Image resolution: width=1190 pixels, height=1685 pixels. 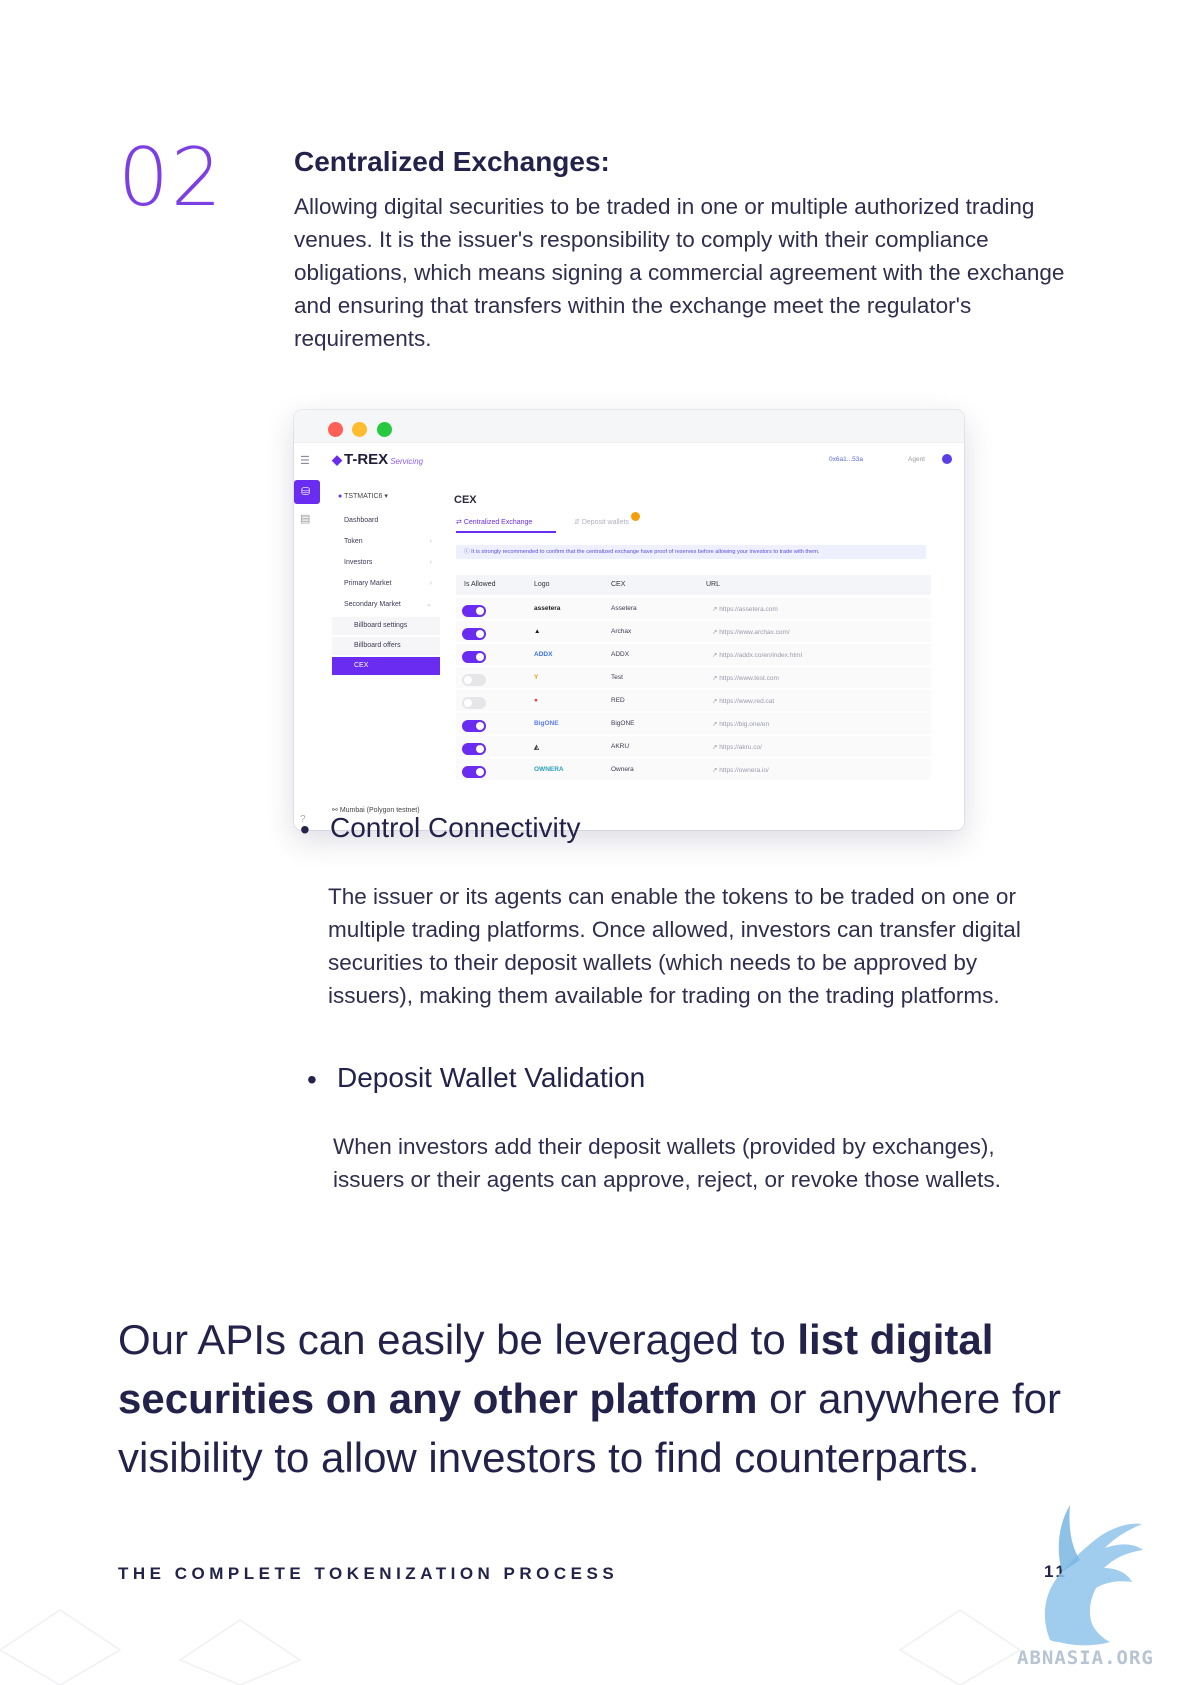 What do you see at coordinates (307, 492) in the screenshot?
I see `rail-token-button: ⛁` at bounding box center [307, 492].